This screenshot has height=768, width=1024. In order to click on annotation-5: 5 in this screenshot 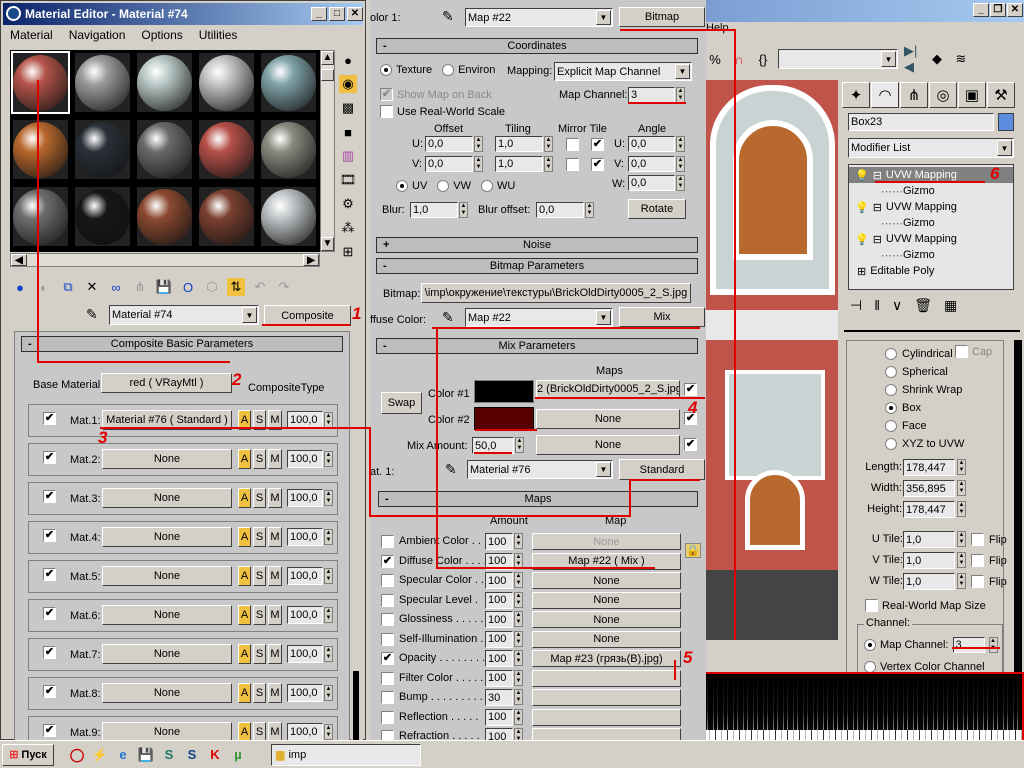, I will do `click(688, 657)`.